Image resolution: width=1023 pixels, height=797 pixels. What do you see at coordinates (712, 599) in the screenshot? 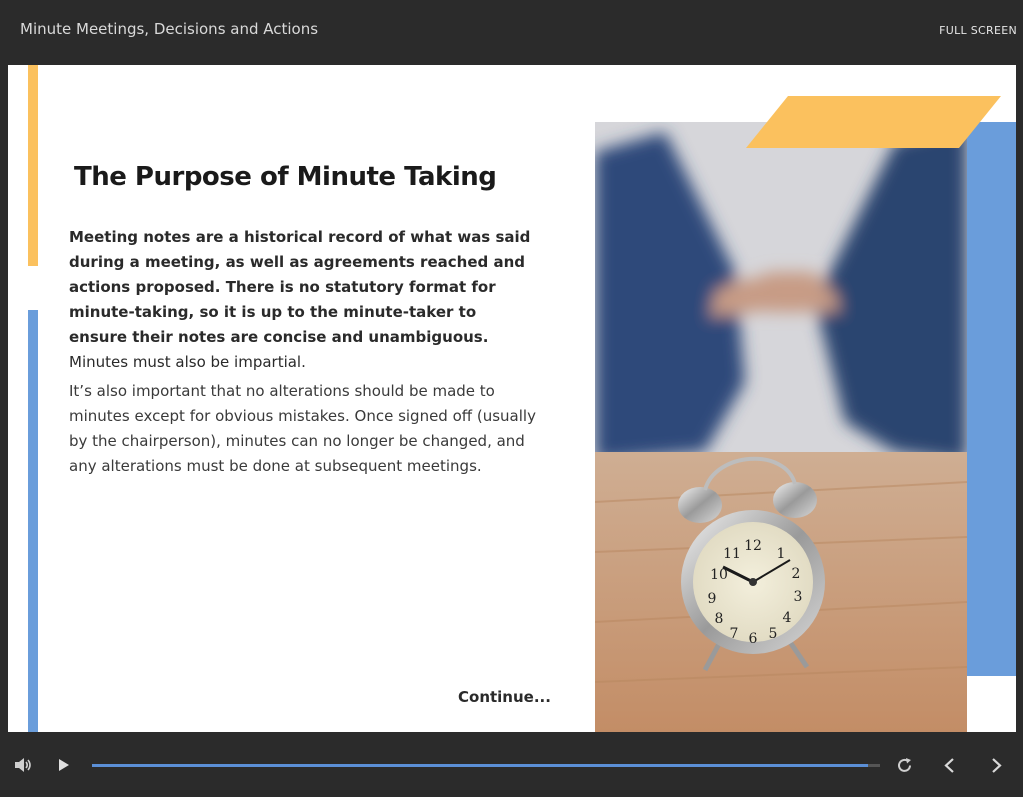
I see `svg-text: 9` at bounding box center [712, 599].